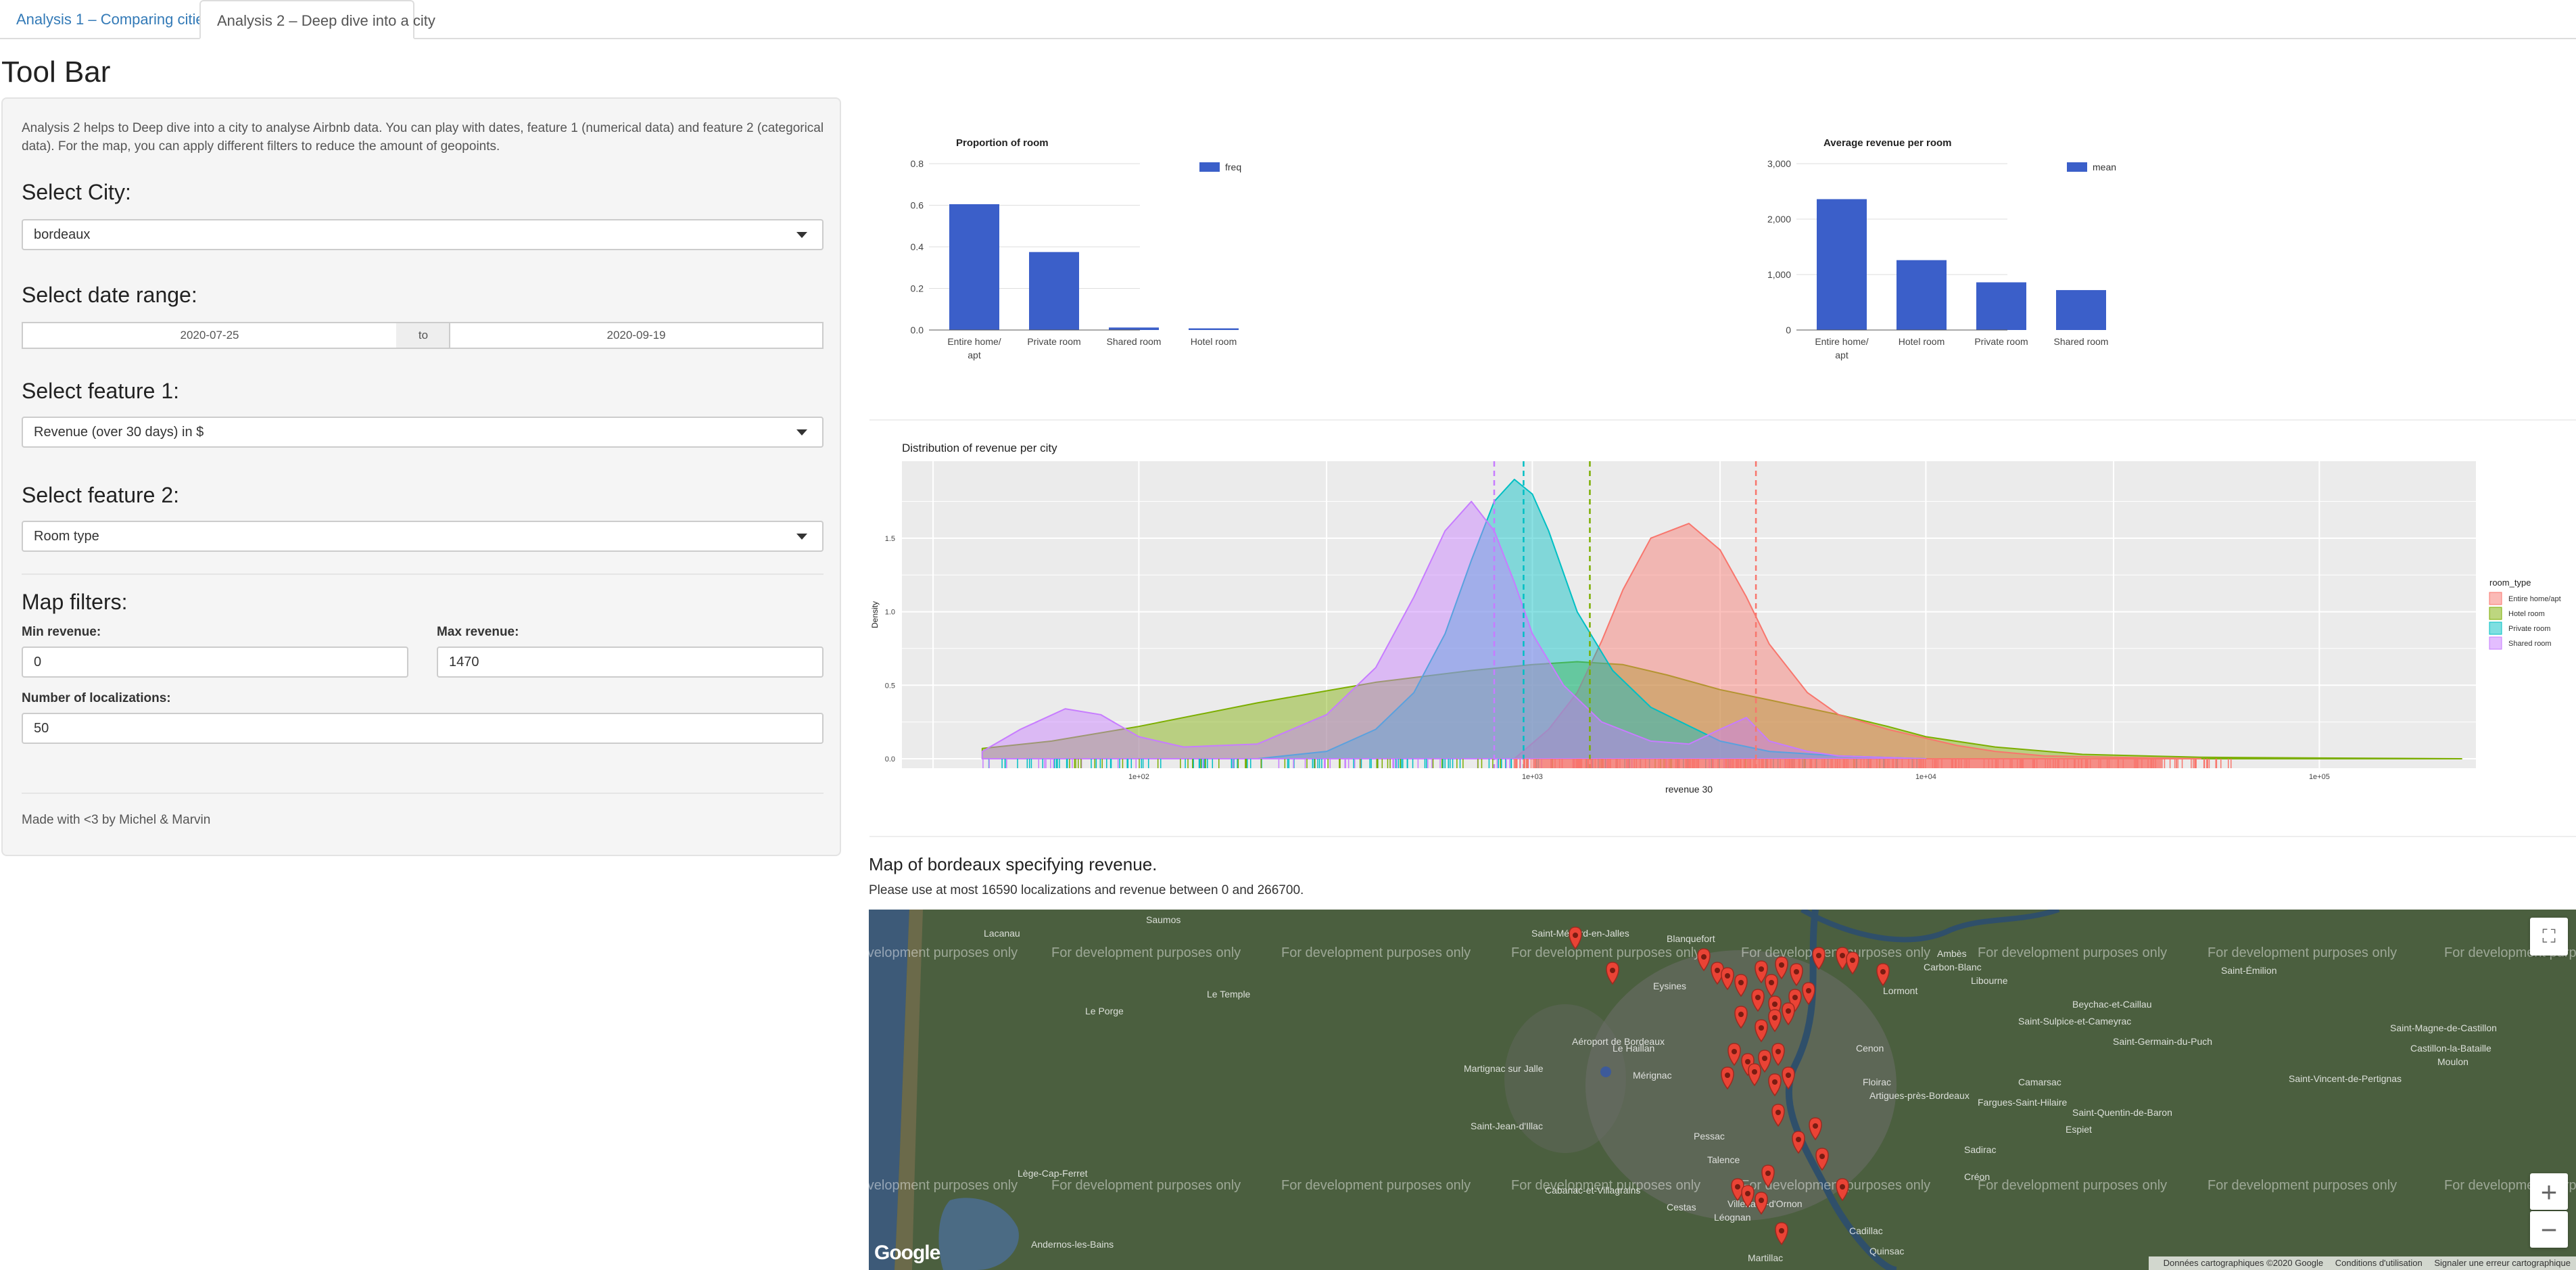 This screenshot has width=2576, height=1270. I want to click on y-tick-label: 3,000, so click(1779, 163).